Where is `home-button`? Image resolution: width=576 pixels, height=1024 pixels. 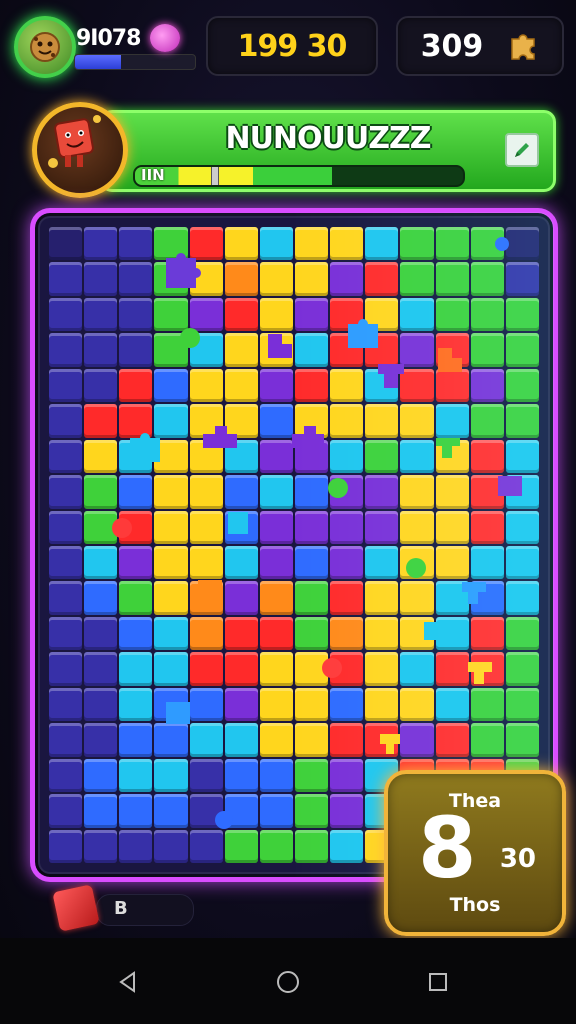 home-button is located at coordinates (288, 982).